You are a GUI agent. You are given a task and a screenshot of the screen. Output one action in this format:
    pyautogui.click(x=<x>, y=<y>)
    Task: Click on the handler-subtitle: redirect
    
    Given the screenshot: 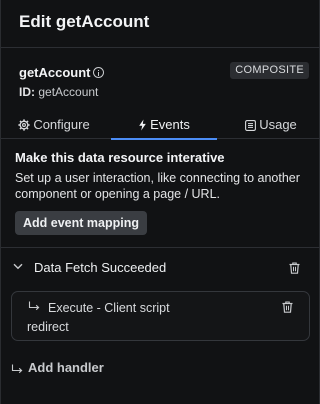 What is the action you would take?
    pyautogui.click(x=48, y=327)
    